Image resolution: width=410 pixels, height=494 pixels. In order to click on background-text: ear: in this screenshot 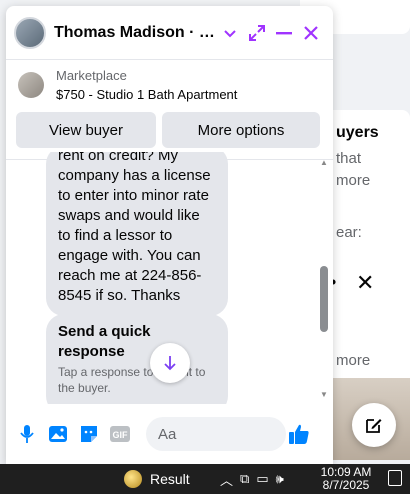, I will do `click(349, 232)`.